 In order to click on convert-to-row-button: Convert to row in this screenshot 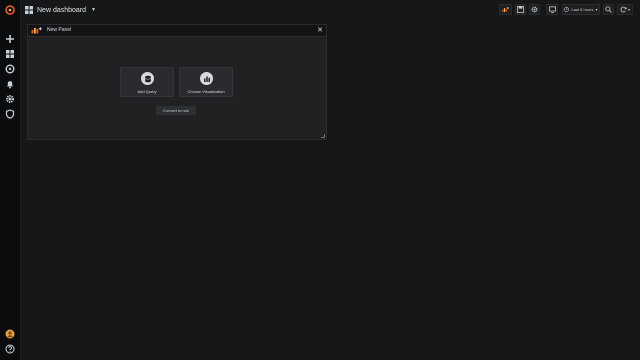, I will do `click(176, 110)`.